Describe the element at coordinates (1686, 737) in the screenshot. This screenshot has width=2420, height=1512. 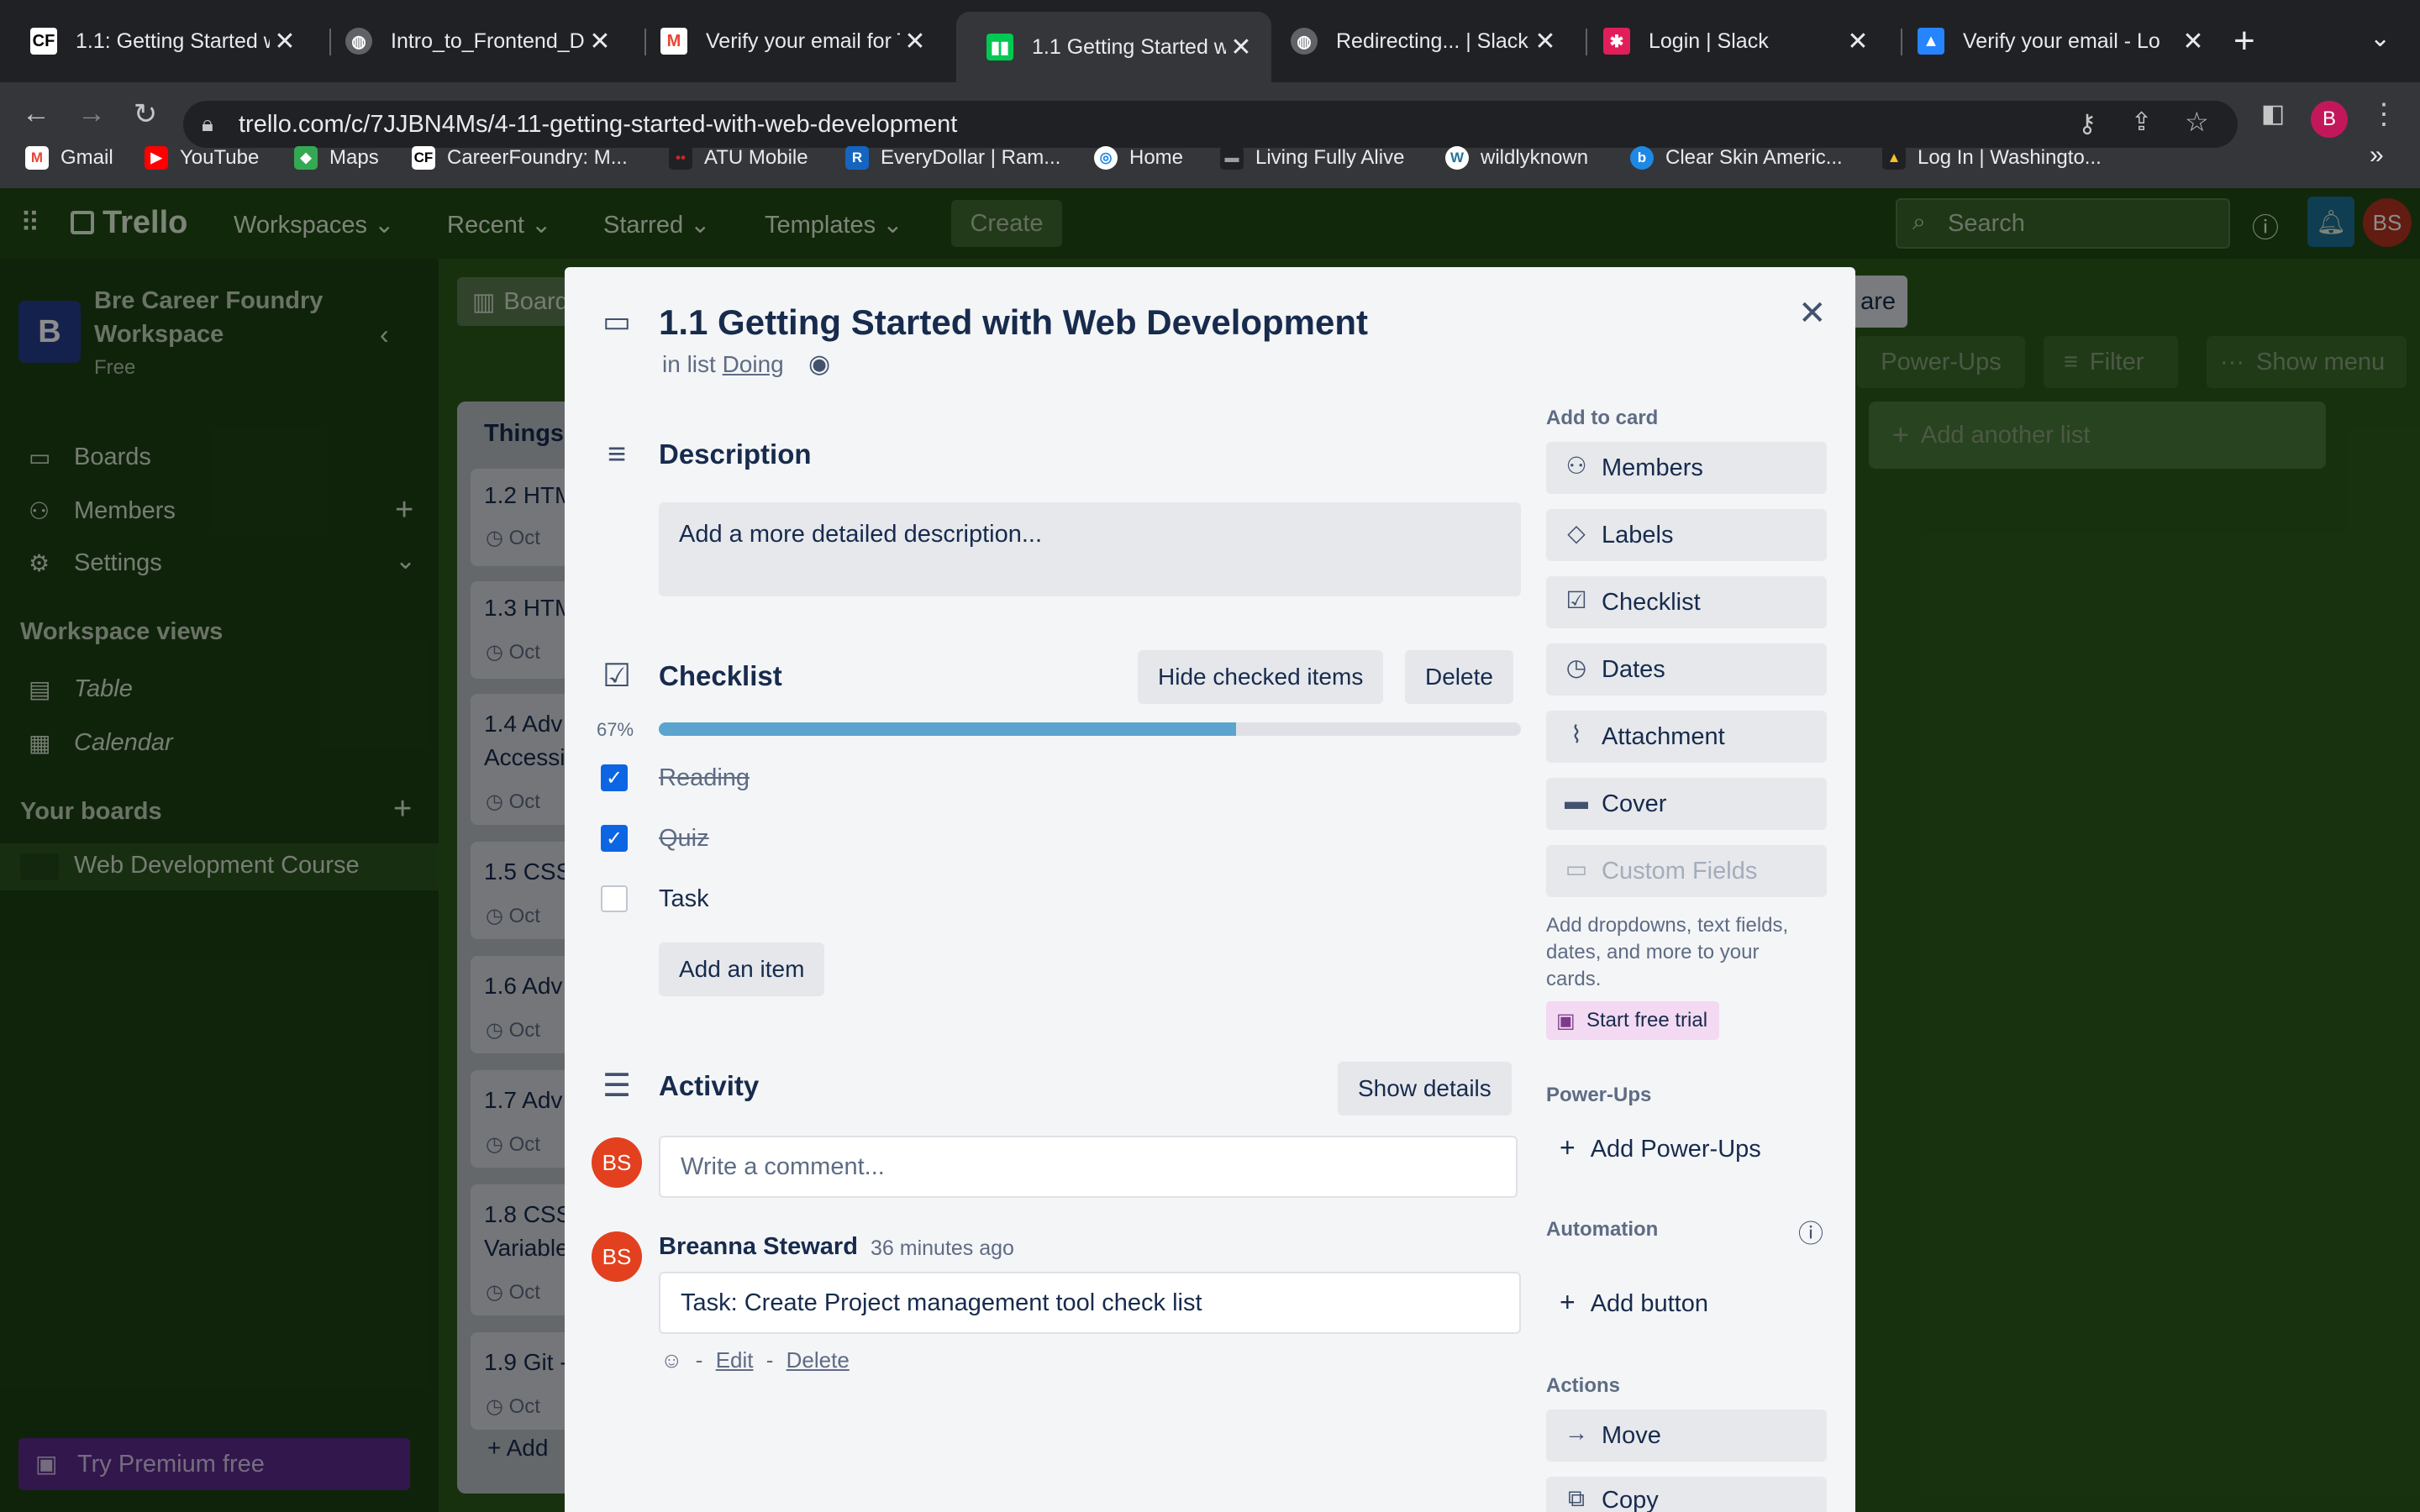
I see `attachment-button: ⌇ Attachment` at that location.